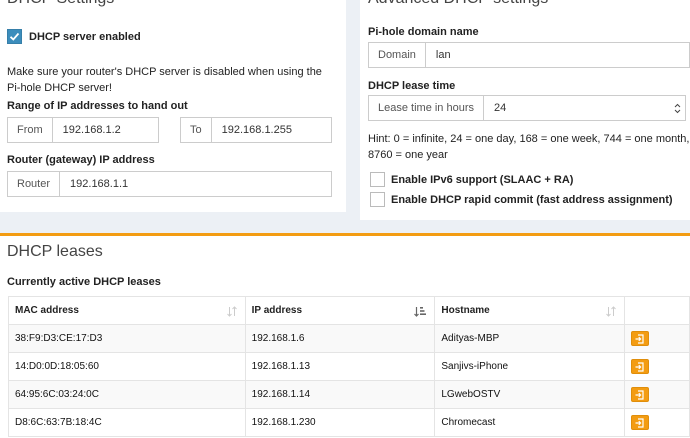  What do you see at coordinates (85, 37) in the screenshot?
I see `dhcp-enabled-label: DHCP server enabled` at bounding box center [85, 37].